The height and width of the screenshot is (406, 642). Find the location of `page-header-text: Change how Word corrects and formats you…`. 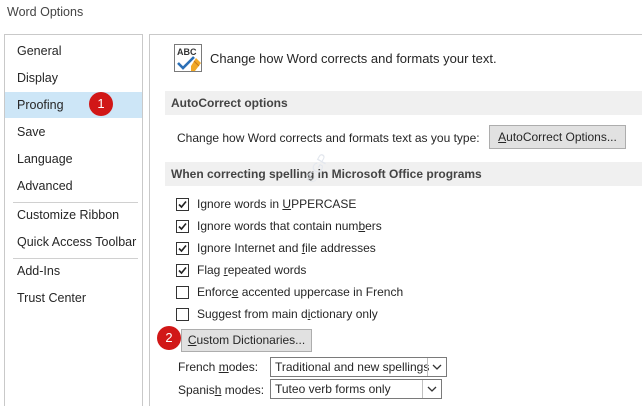

page-header-text: Change how Word corrects and formats you… is located at coordinates (353, 58).